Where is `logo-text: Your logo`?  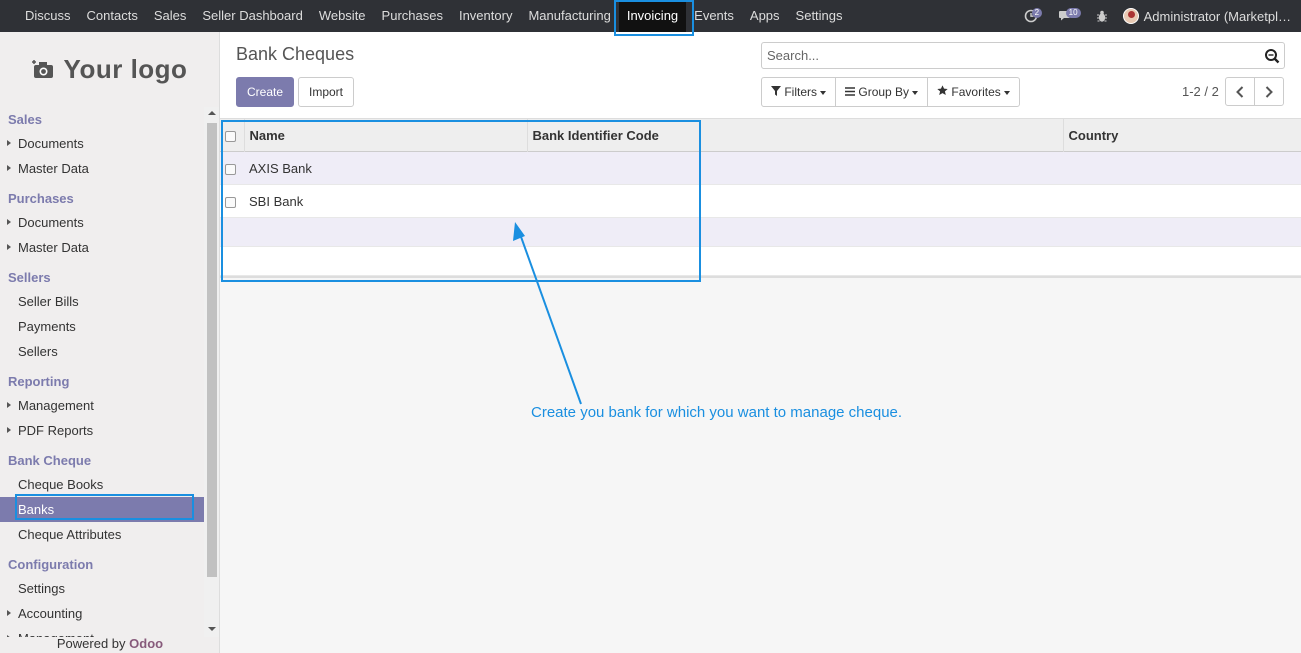
logo-text: Your logo is located at coordinates (125, 69).